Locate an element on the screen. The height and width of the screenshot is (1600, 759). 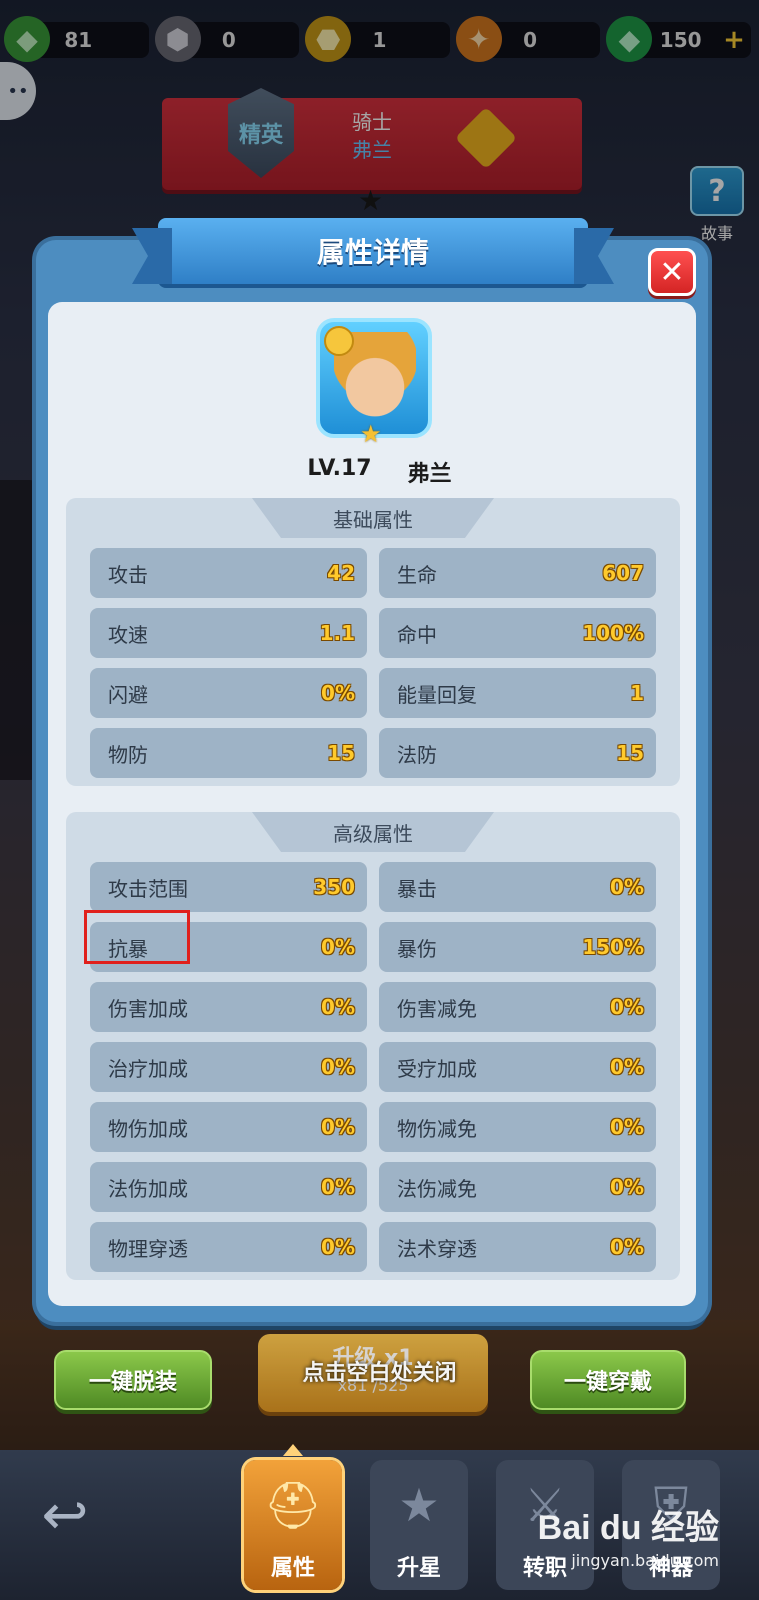
close-icon: ✕ is located at coordinates (672, 272).